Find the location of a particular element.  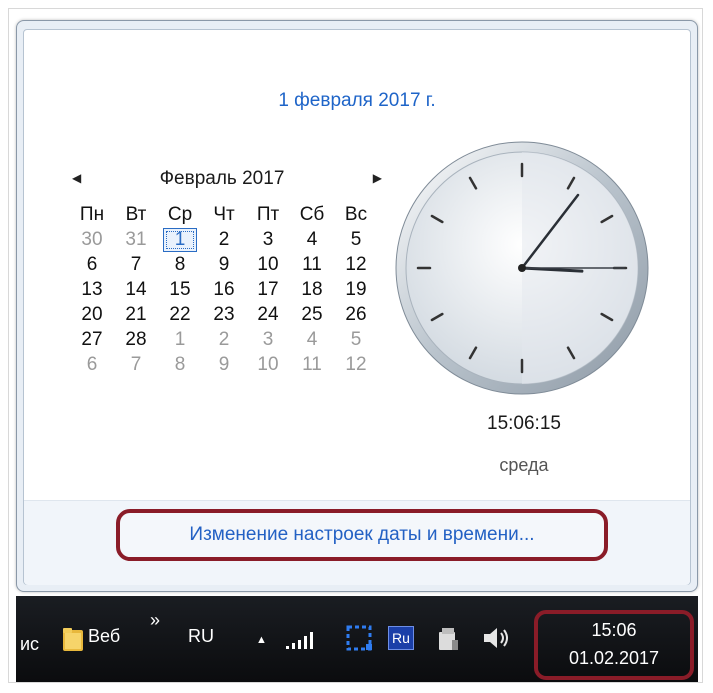

calendar-nav: ◀ Февраль 2017 ▶ is located at coordinates (226, 181).